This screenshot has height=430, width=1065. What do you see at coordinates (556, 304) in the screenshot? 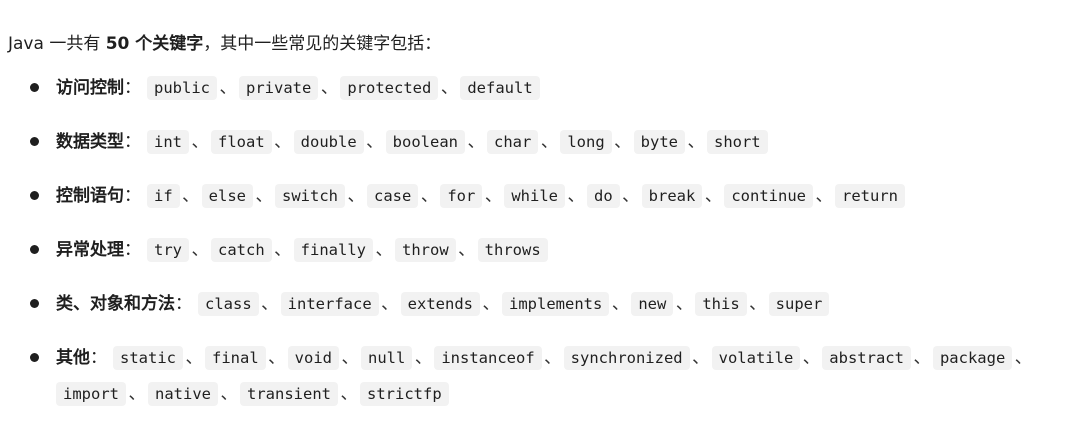
I see `keyword-code: implements` at bounding box center [556, 304].